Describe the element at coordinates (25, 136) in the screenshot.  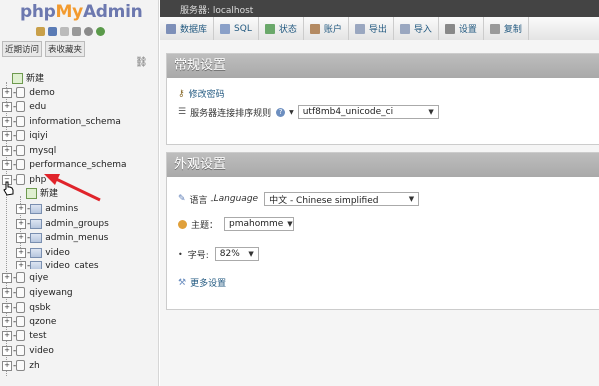
I see `tree-db-iqiyi: + - iqiyi` at that location.